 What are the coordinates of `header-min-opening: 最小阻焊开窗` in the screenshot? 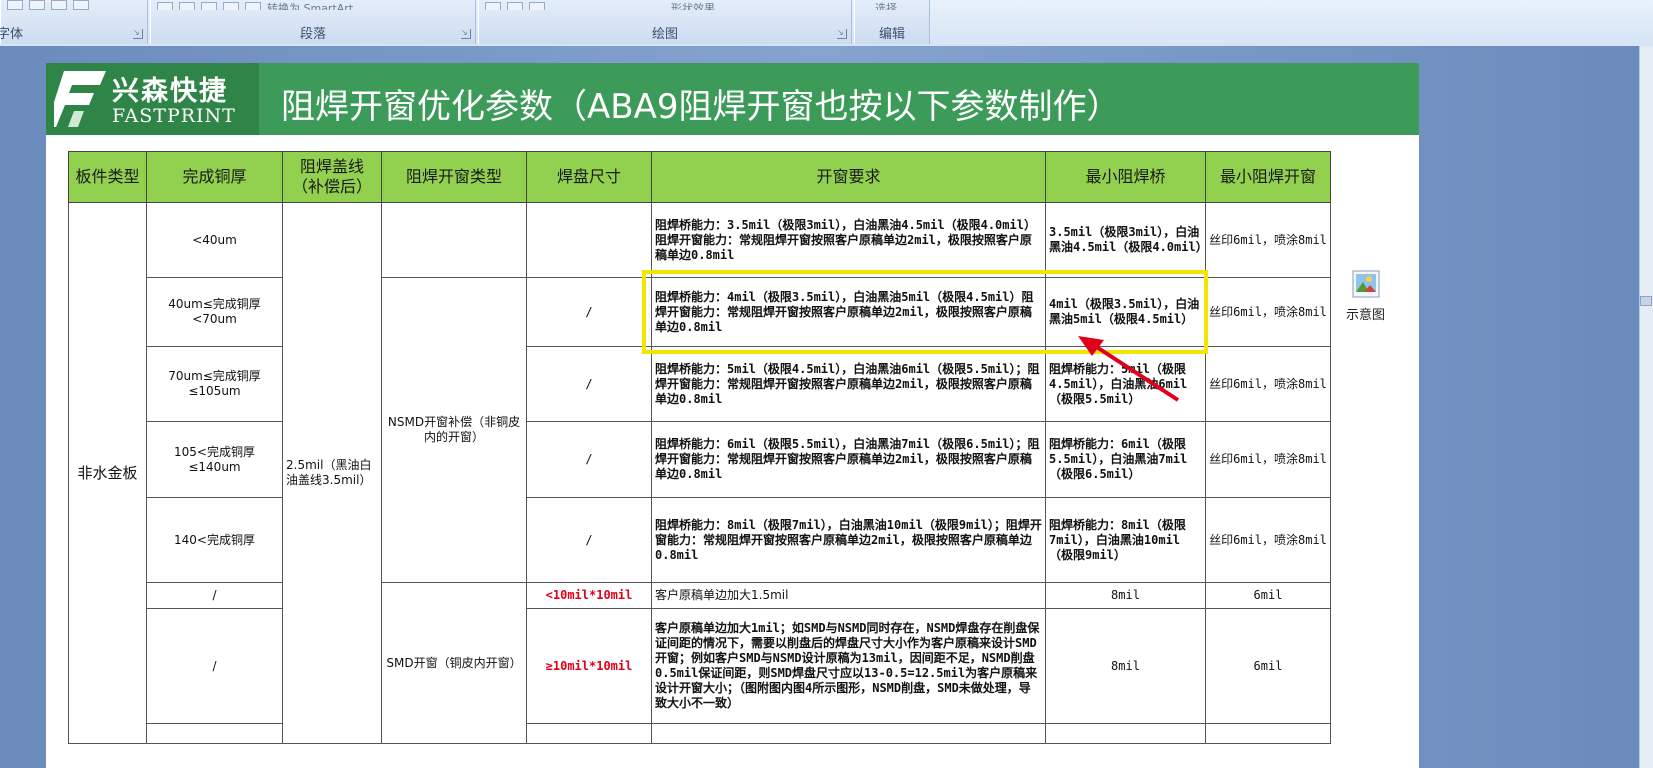 It's located at (1268, 177).